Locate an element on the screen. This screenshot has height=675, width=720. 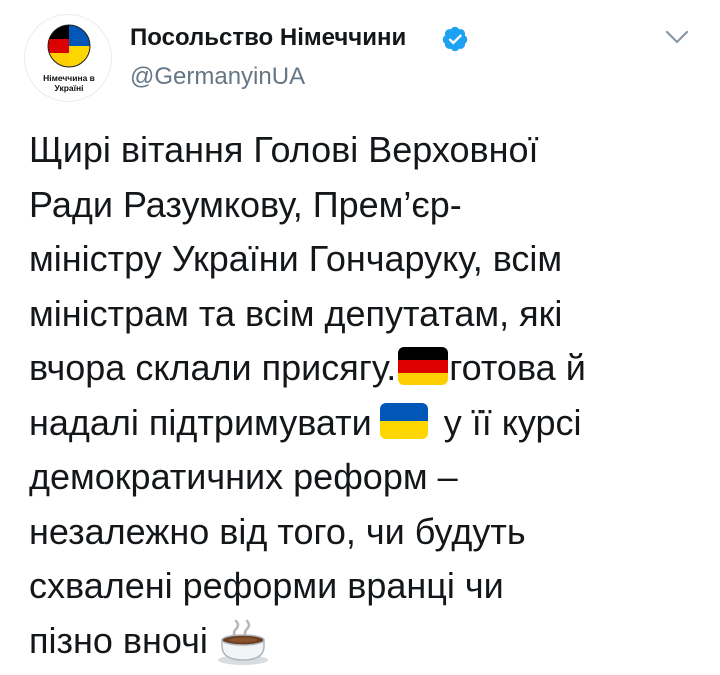
tweet-text-segment: вчора склали присягу. is located at coordinates (213, 367).